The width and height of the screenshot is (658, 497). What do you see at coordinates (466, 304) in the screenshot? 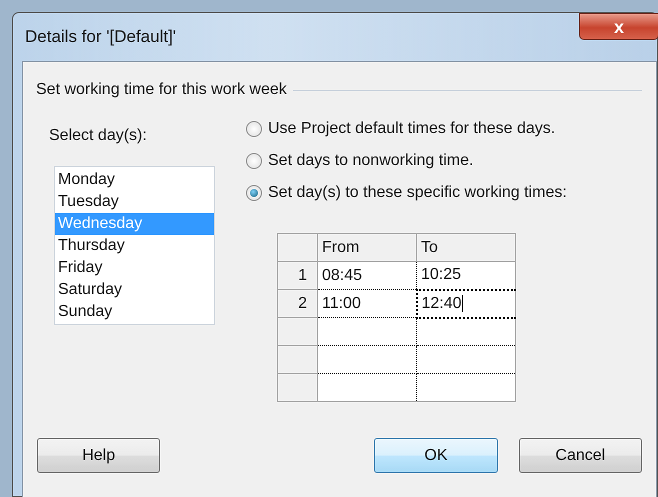
I see `cell-input: 12:40` at bounding box center [466, 304].